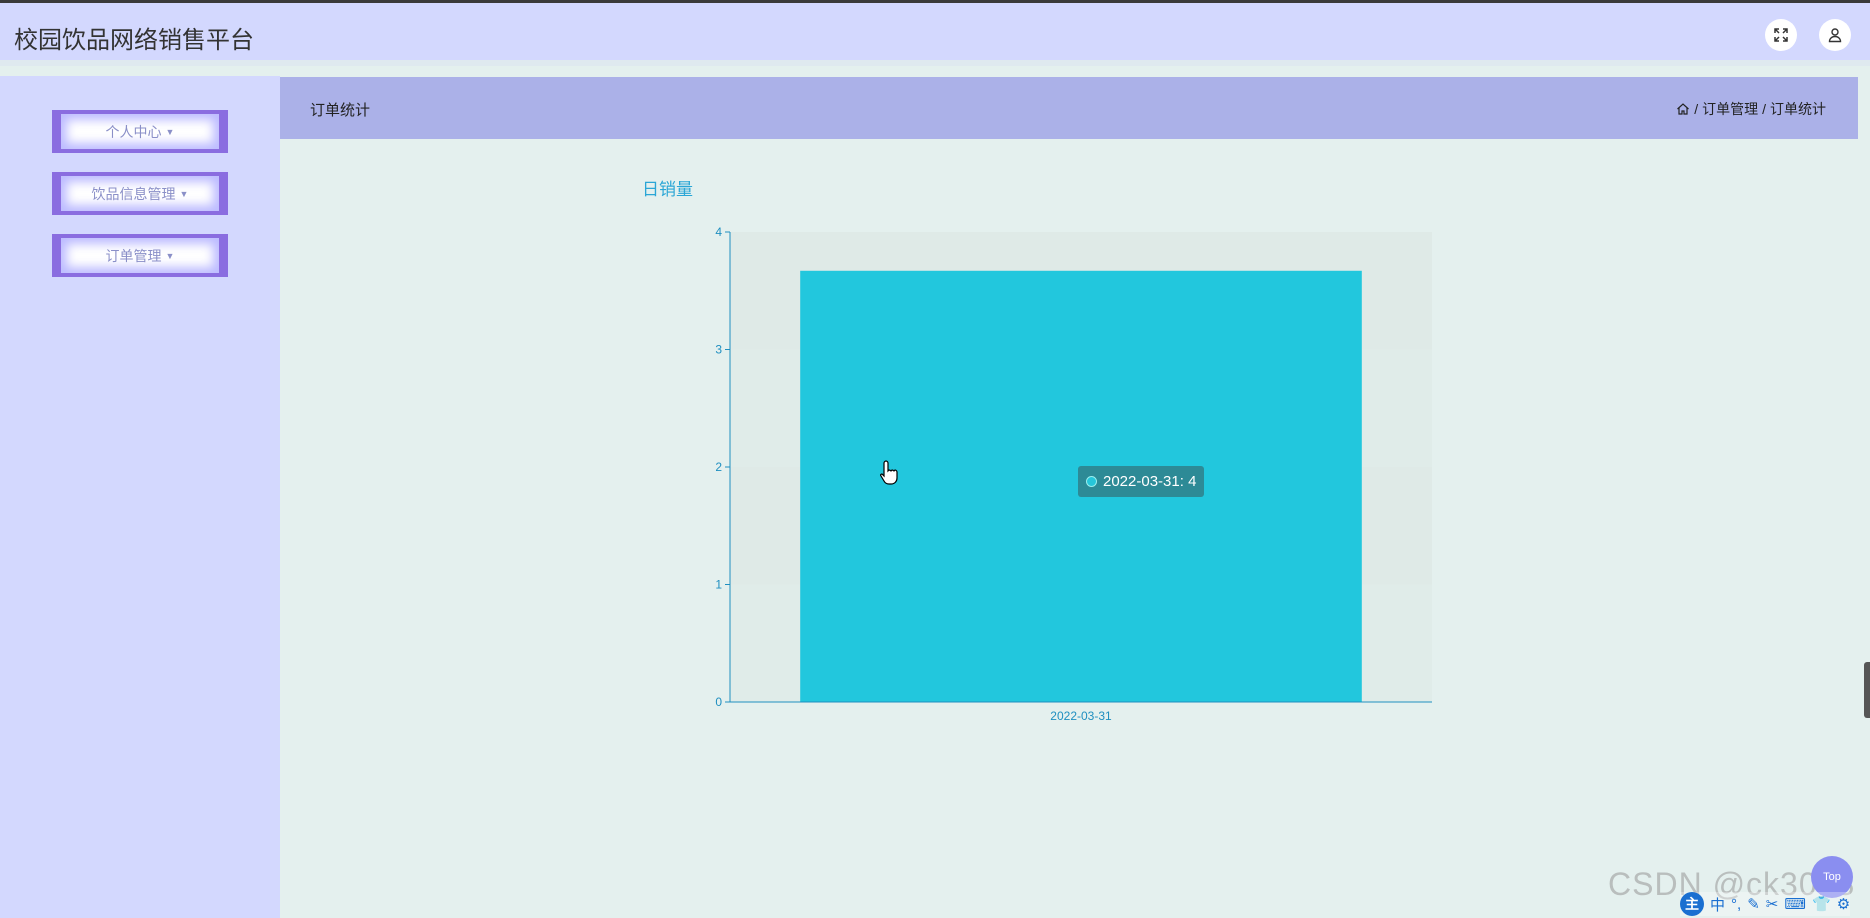 The width and height of the screenshot is (1870, 918). I want to click on keyboard-icon: ⌨, so click(1795, 904).